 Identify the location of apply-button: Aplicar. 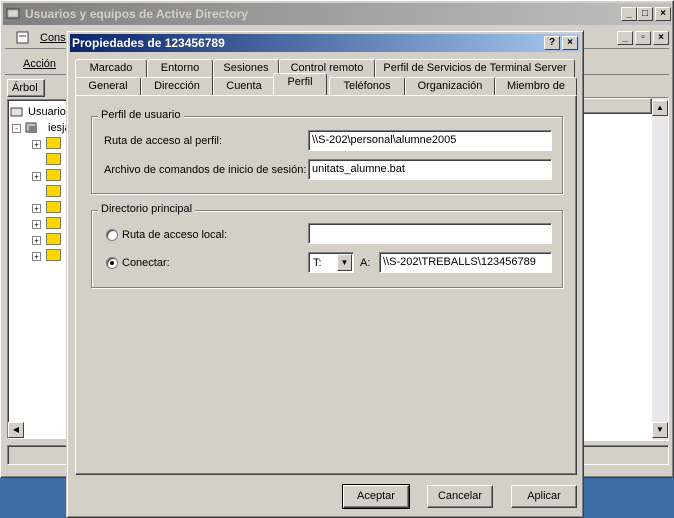
(544, 496).